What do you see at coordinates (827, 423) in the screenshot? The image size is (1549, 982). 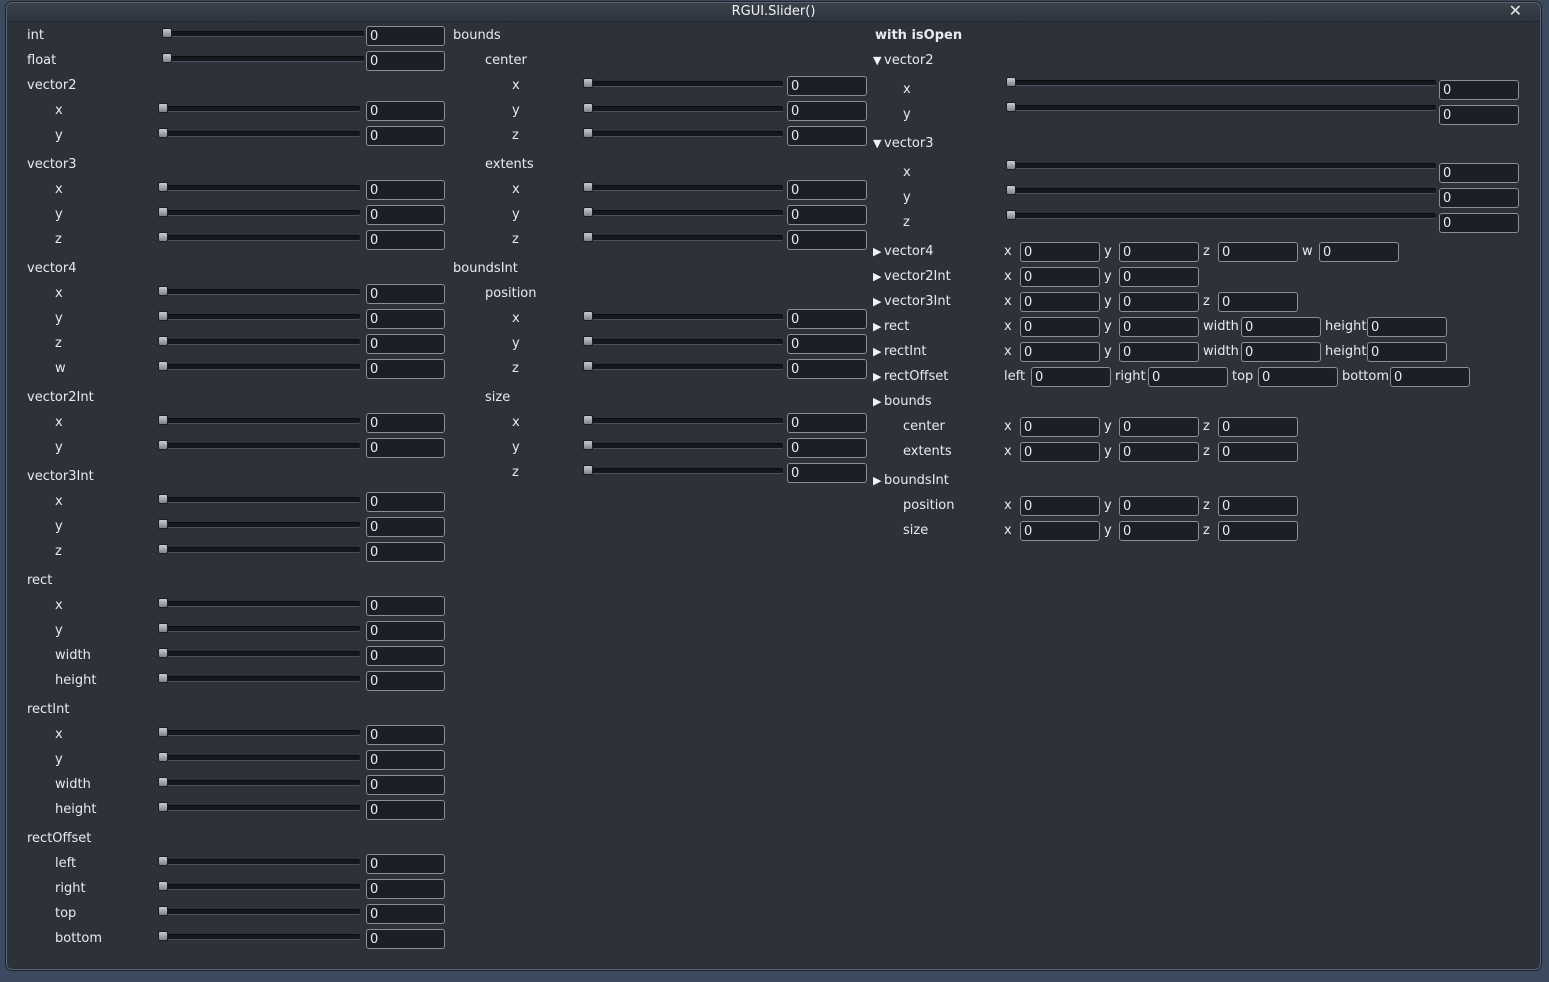 I see `boundsint-size-x-field` at bounding box center [827, 423].